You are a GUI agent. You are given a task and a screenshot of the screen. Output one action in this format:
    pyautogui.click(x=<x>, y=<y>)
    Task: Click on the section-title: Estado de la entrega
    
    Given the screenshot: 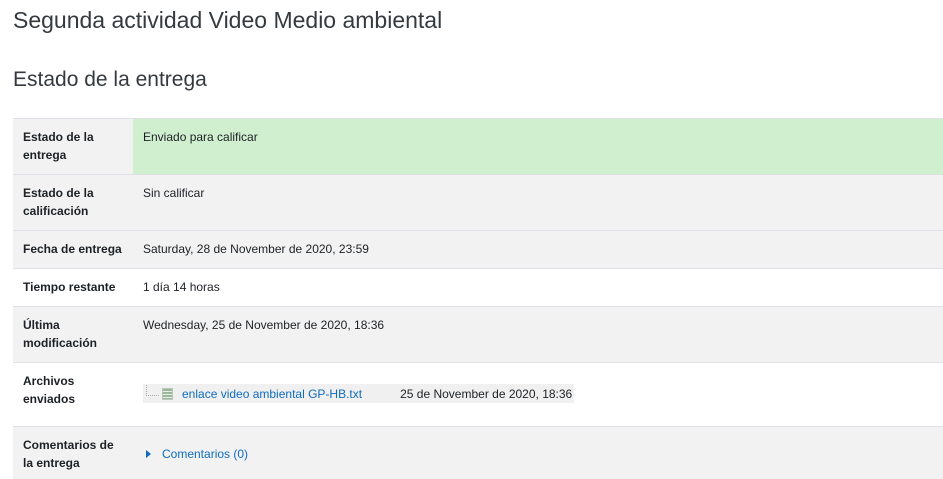 What is the action you would take?
    pyautogui.click(x=110, y=79)
    